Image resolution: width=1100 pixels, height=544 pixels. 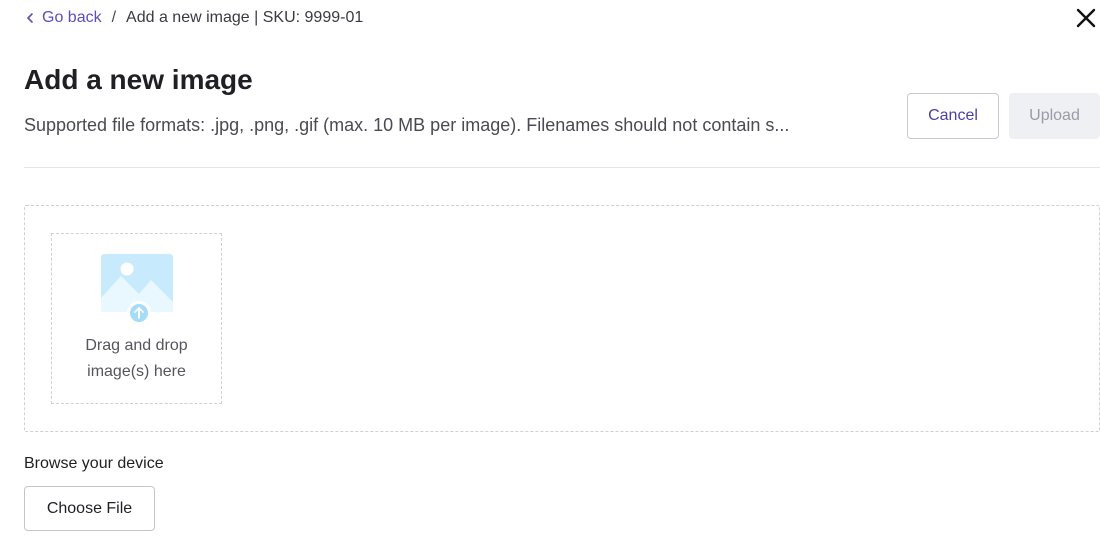 I want to click on go-back-label: Go back, so click(x=72, y=17).